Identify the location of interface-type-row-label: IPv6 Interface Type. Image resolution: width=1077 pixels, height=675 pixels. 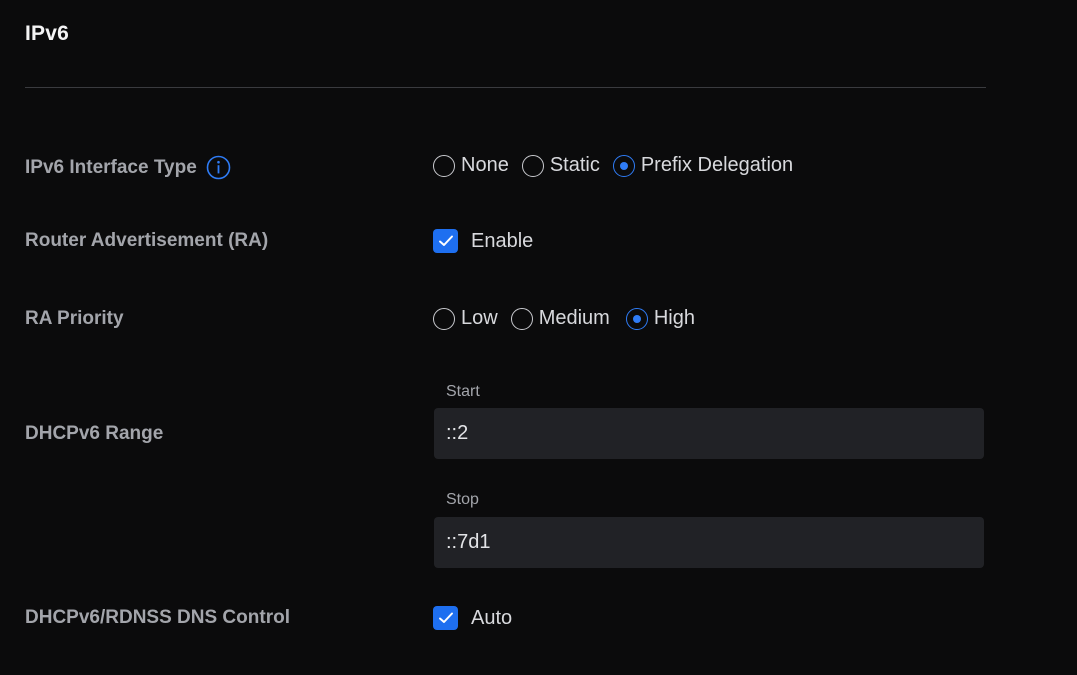
(128, 167).